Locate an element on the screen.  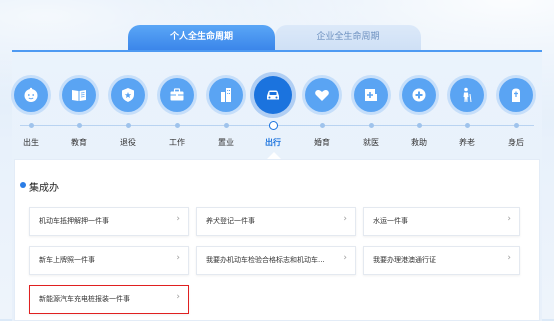
service-item-highlighted: 新能源汽车充电桩报装一件事 › is located at coordinates (109, 299).